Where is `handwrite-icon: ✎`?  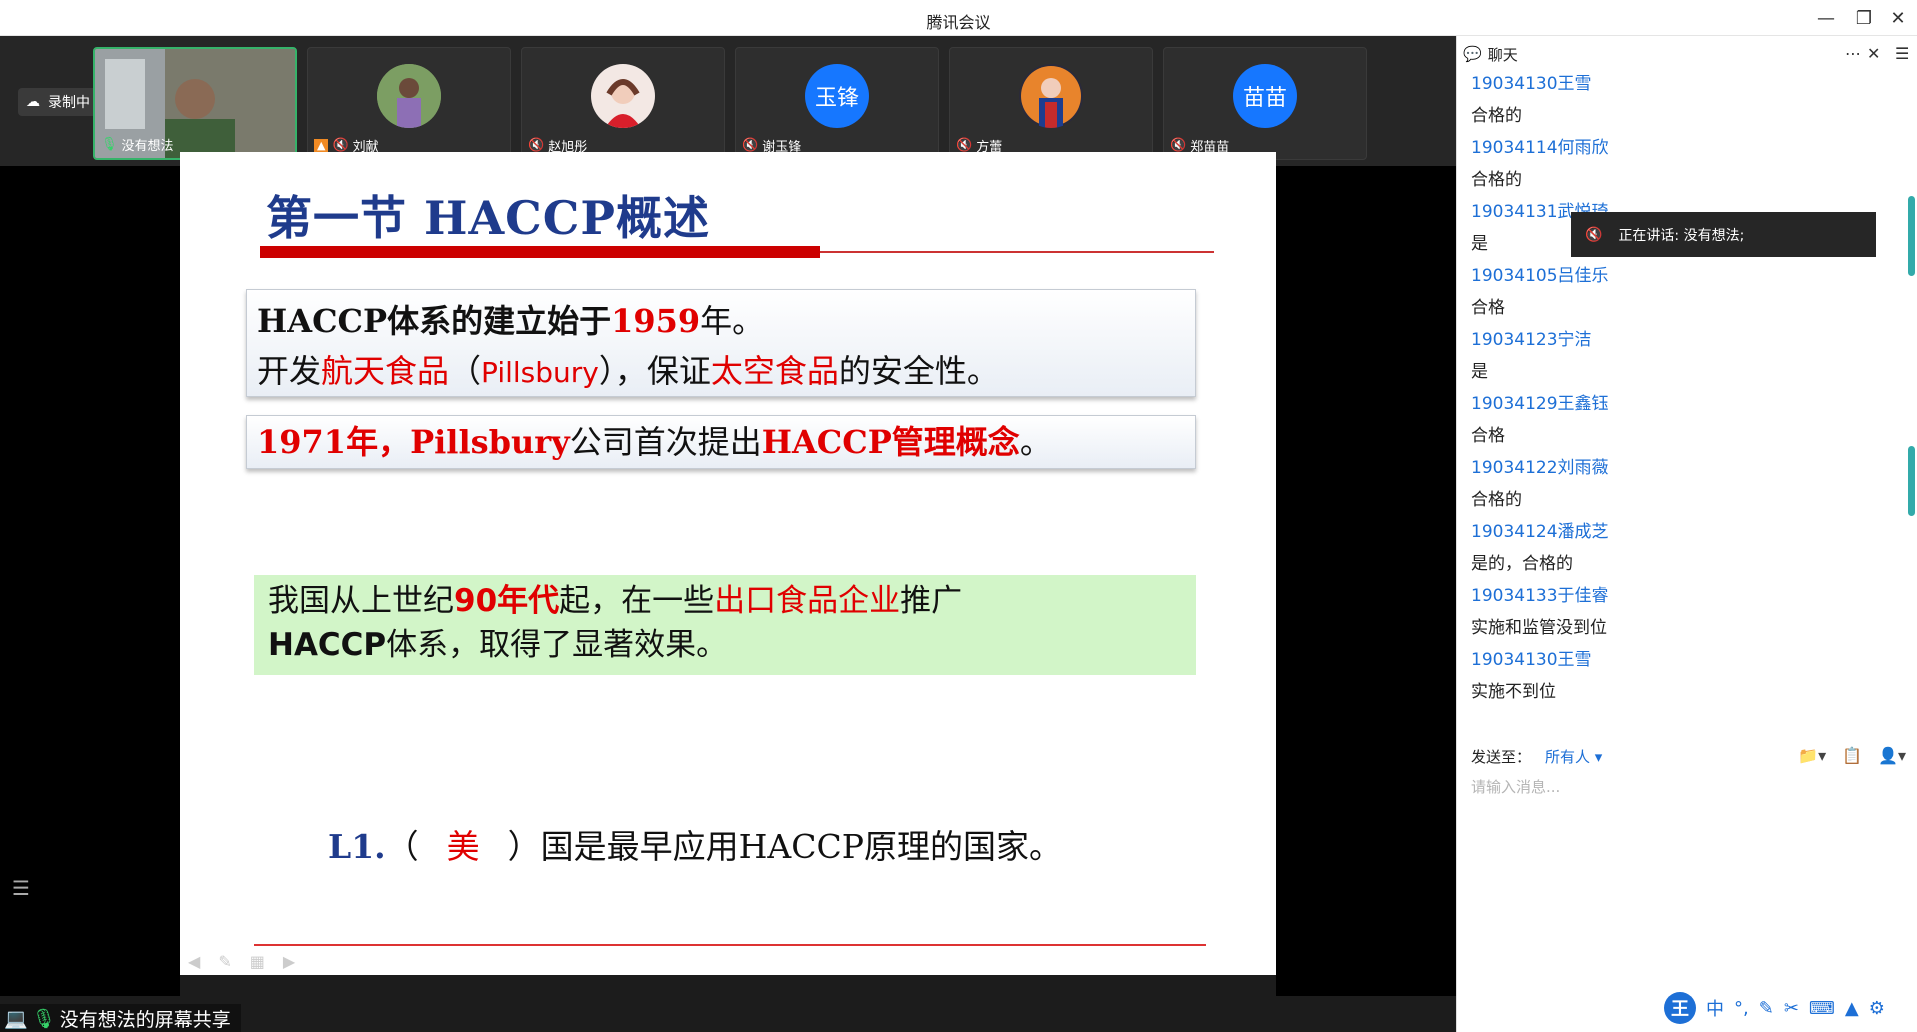 handwrite-icon: ✎ is located at coordinates (1766, 1008).